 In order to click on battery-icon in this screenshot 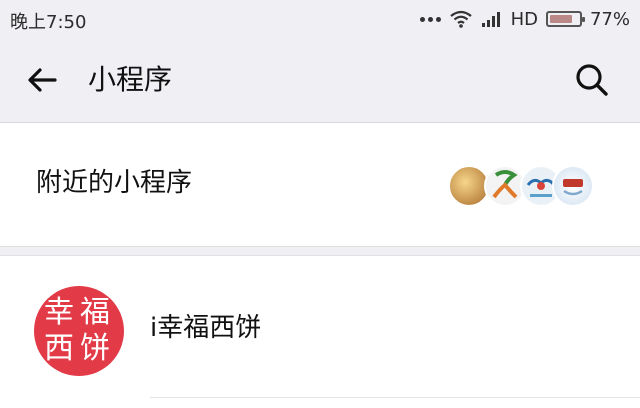, I will do `click(565, 19)`.